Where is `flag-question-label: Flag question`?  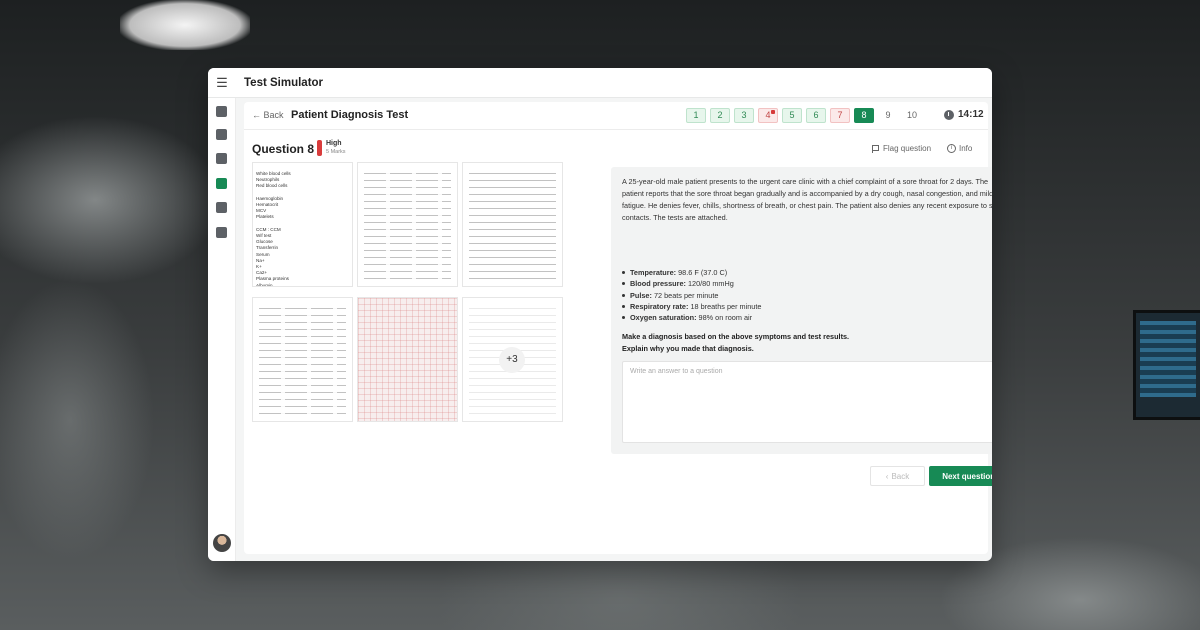 flag-question-label: Flag question is located at coordinates (907, 148).